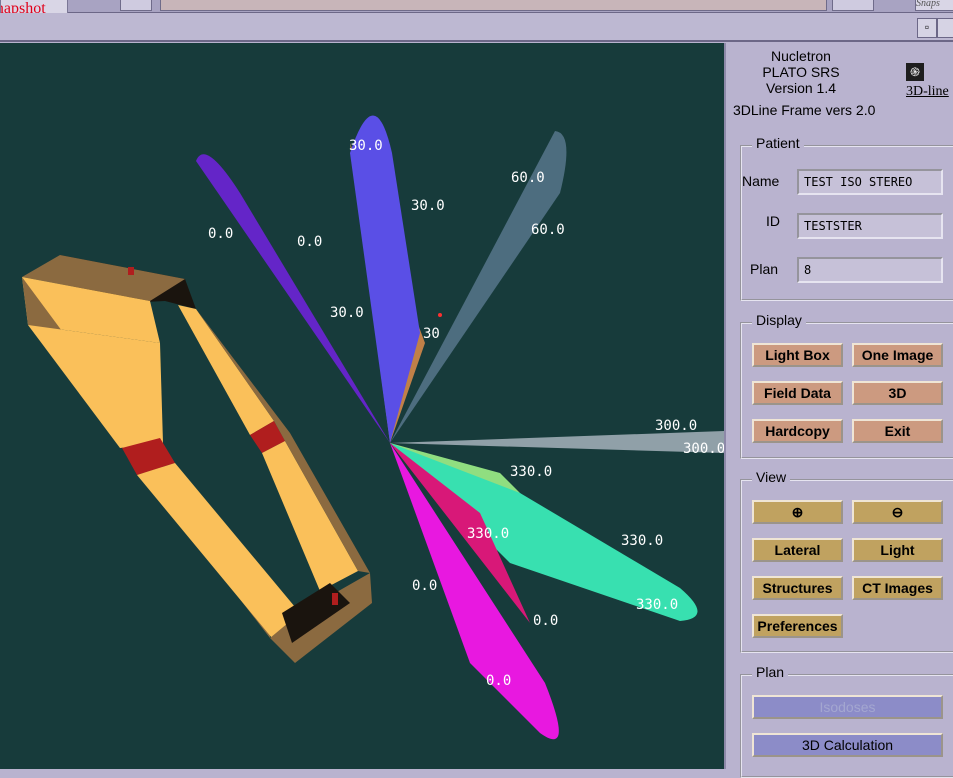  I want to click on display-group-title: Display, so click(779, 320).